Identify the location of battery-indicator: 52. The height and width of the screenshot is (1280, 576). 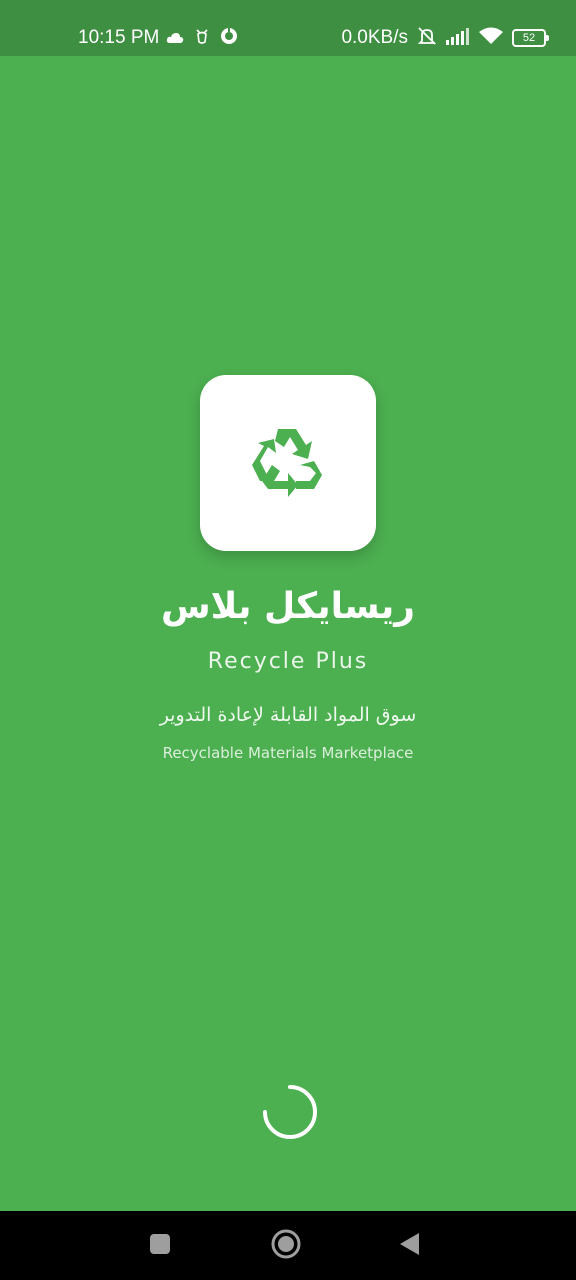
(530, 38).